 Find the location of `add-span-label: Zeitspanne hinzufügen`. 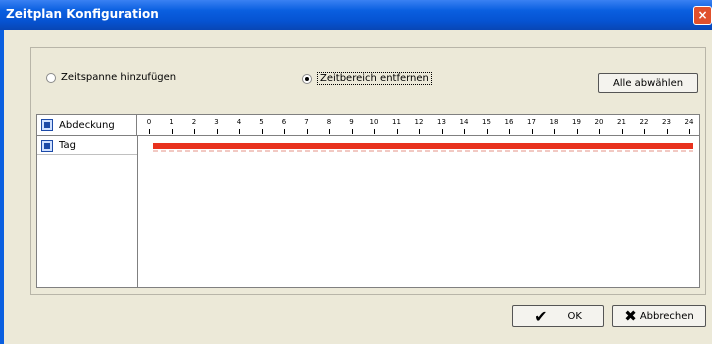

add-span-label: Zeitspanne hinzufügen is located at coordinates (119, 77).